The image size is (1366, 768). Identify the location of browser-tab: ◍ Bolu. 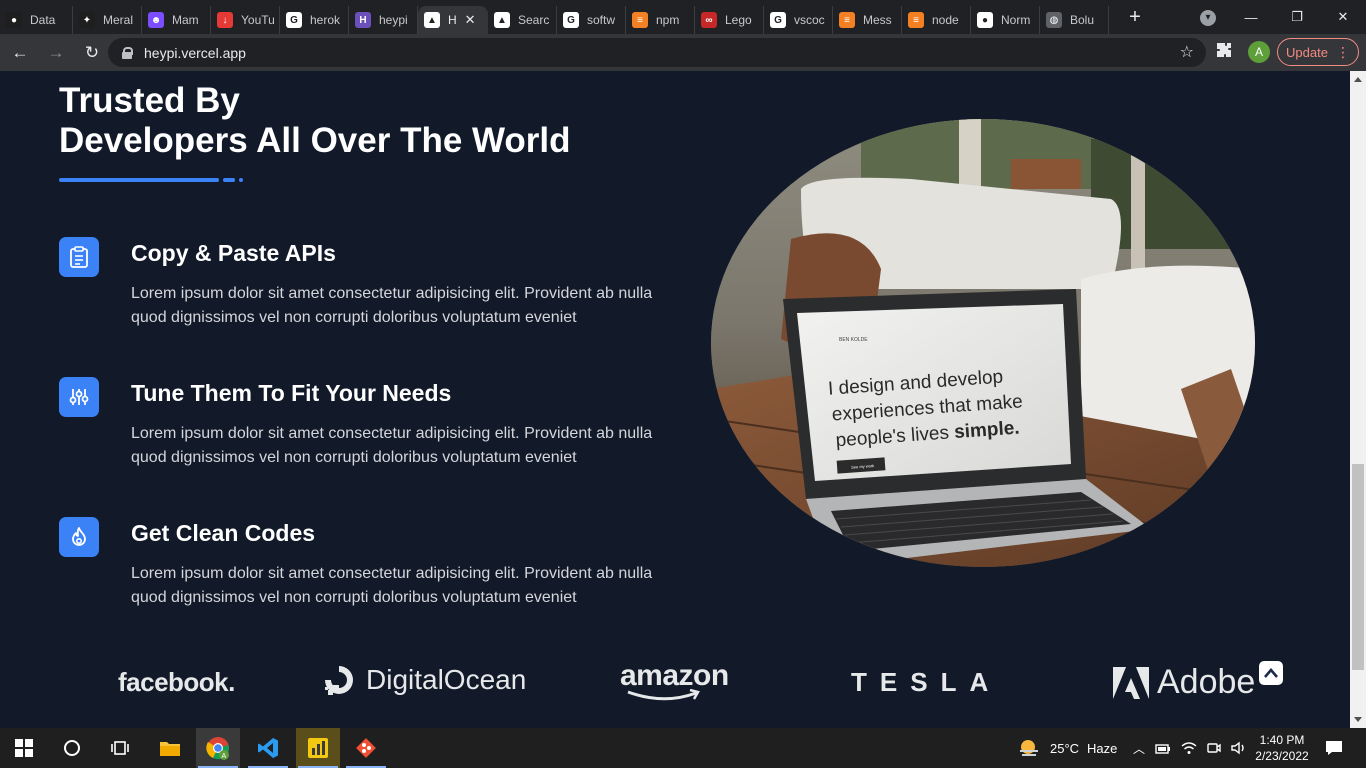
(1074, 20).